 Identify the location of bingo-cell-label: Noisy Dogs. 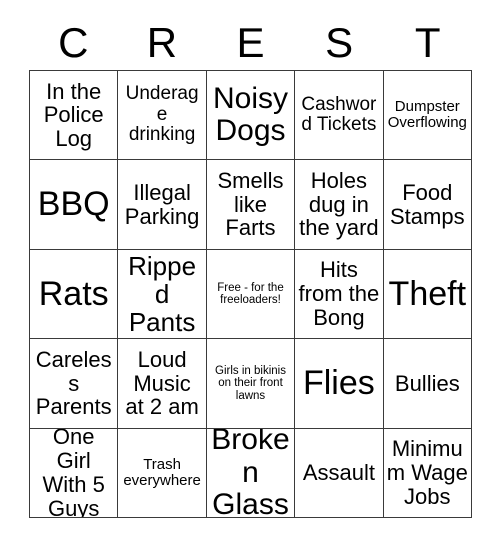
(250, 114).